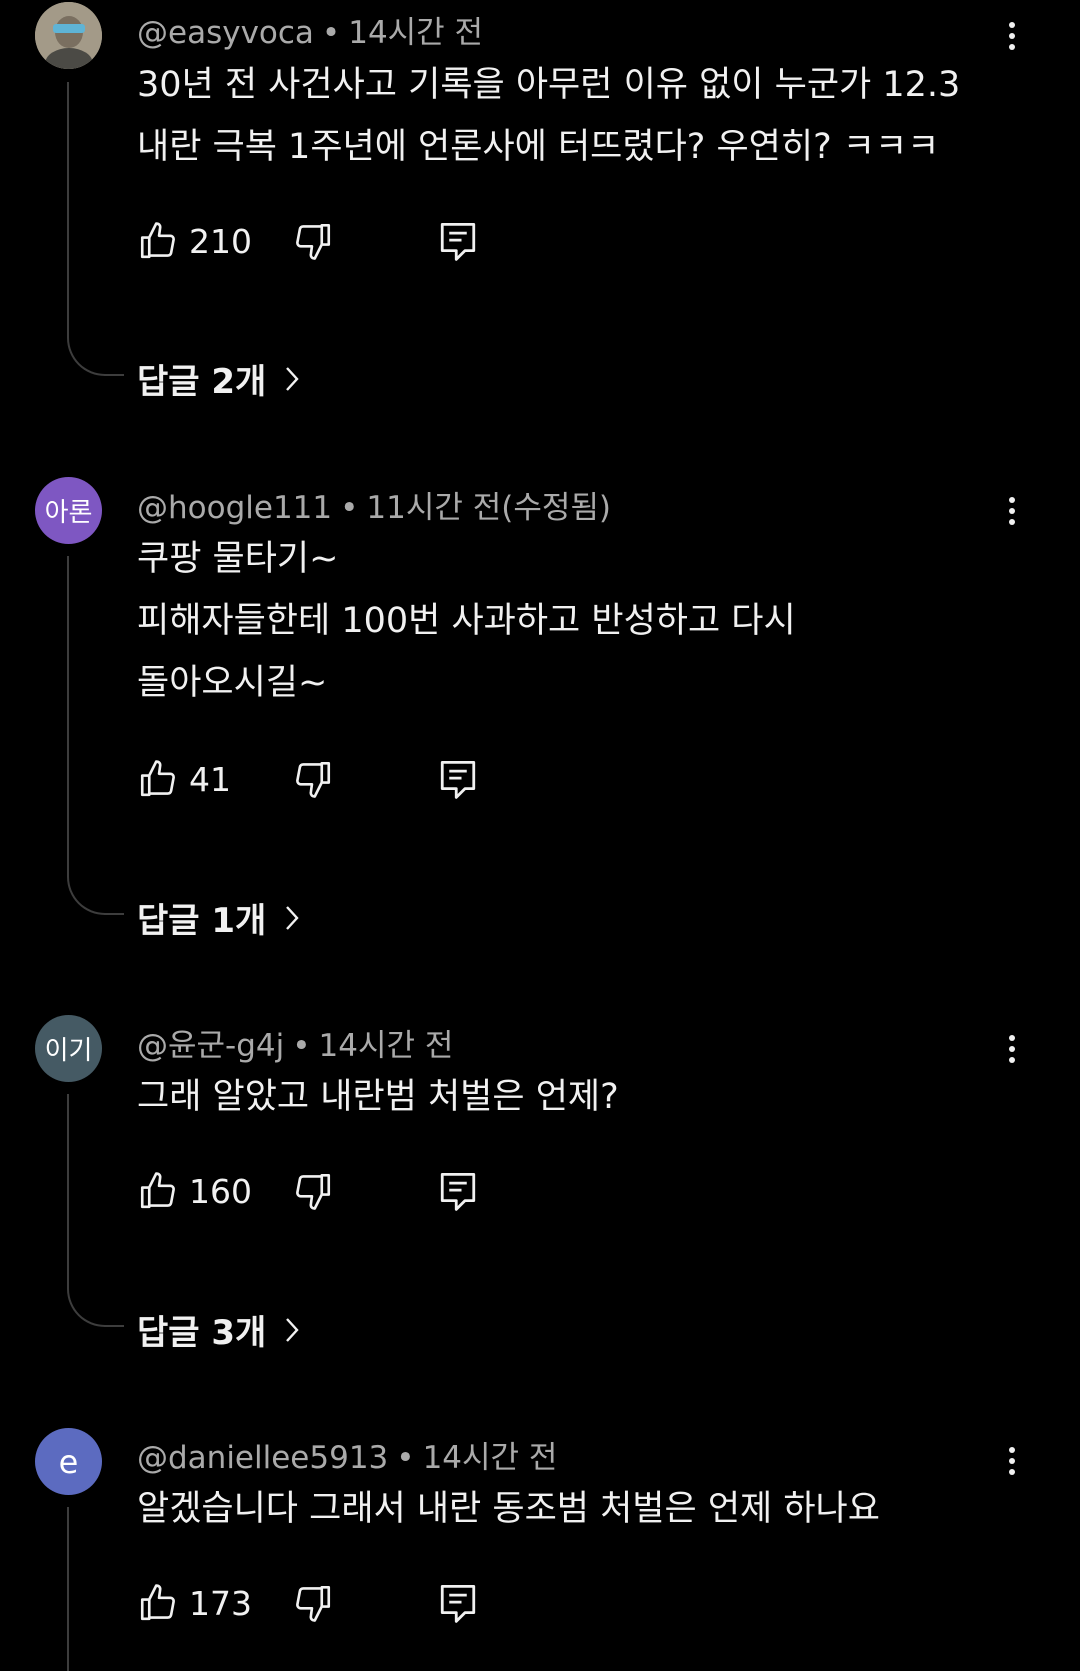  Describe the element at coordinates (210, 779) in the screenshot. I see `like-count: 41` at that location.